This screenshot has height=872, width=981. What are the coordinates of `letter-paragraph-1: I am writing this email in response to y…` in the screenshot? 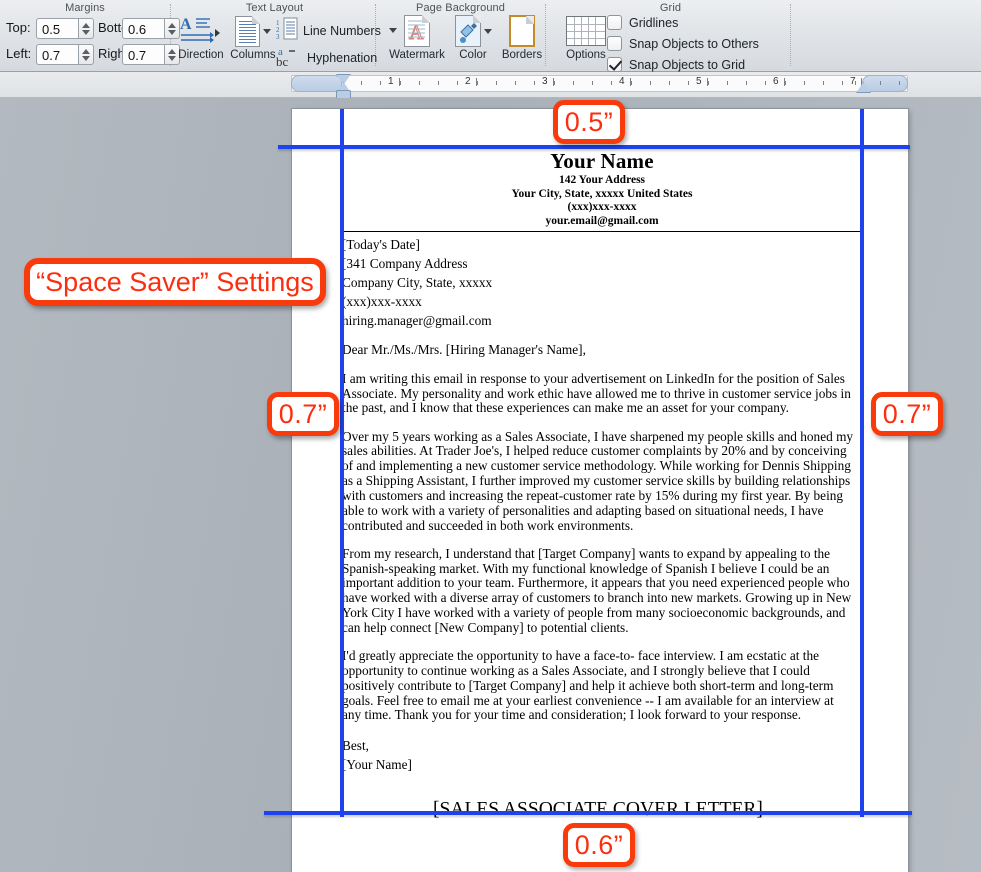 It's located at (596, 393).